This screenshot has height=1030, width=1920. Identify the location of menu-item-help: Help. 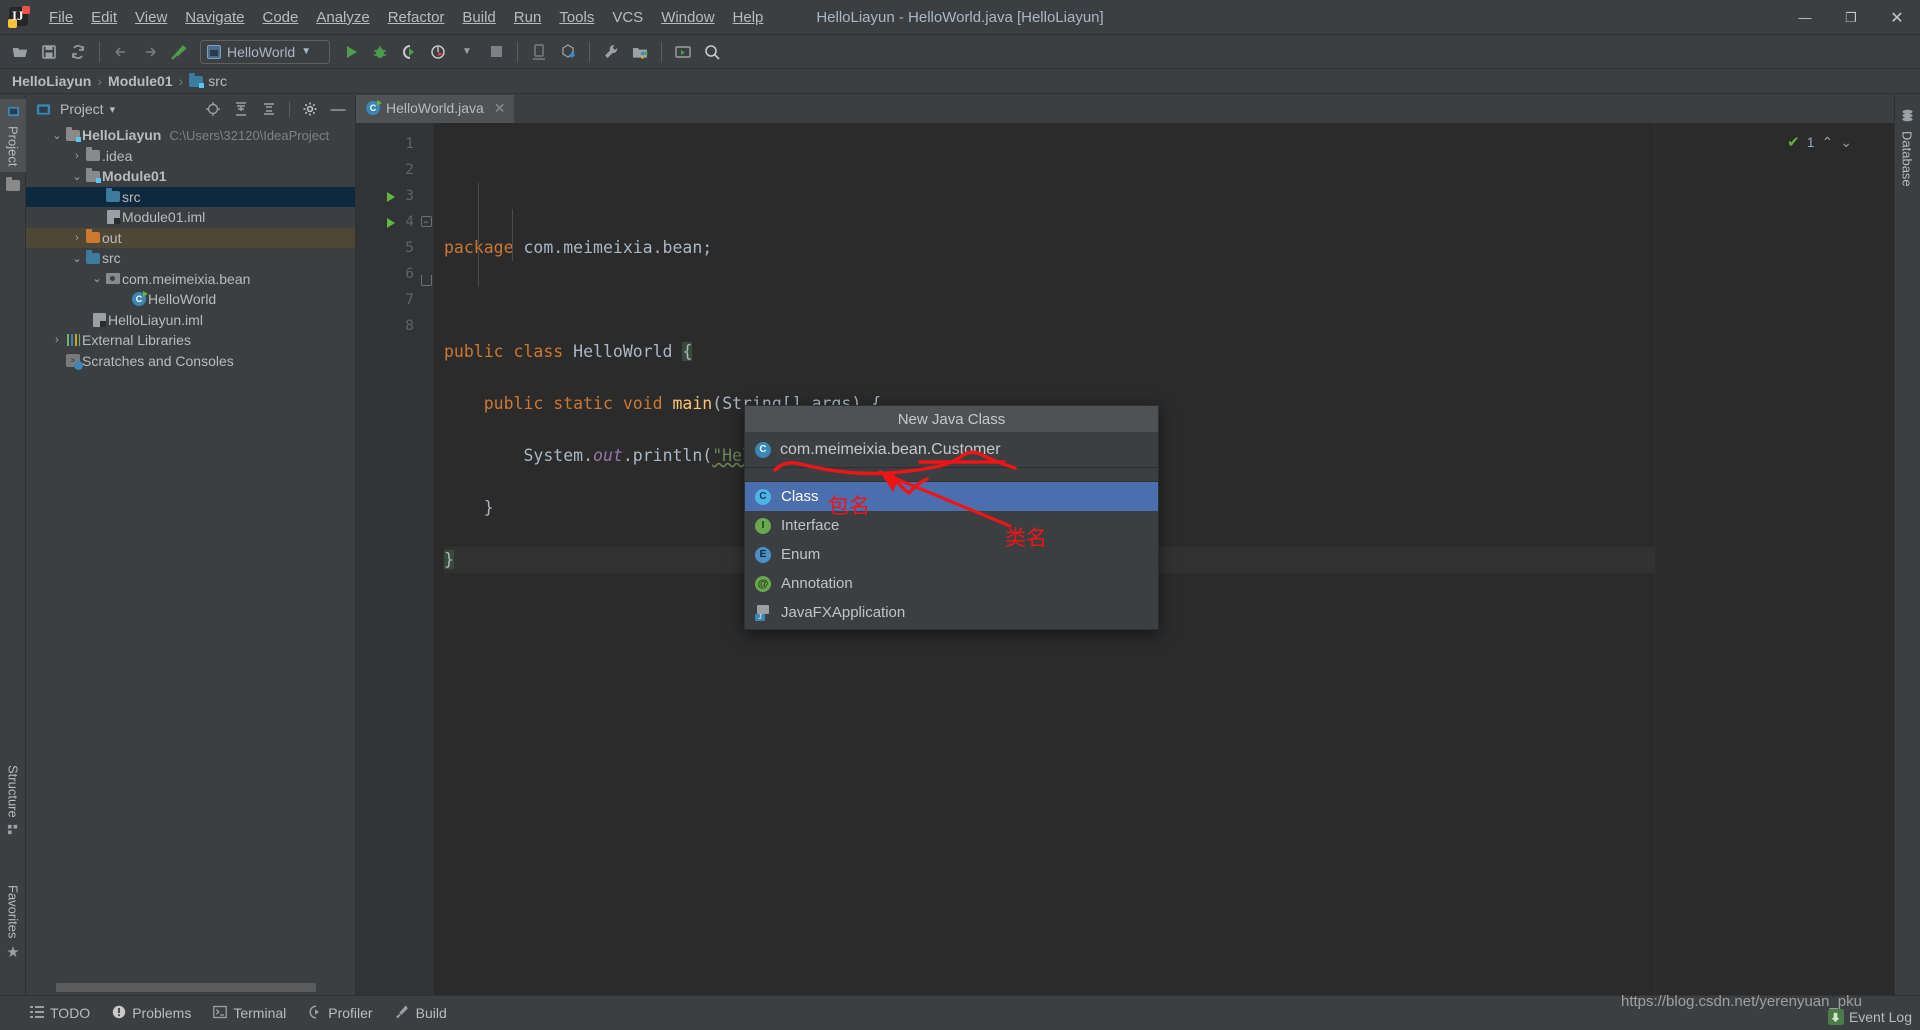
(748, 17).